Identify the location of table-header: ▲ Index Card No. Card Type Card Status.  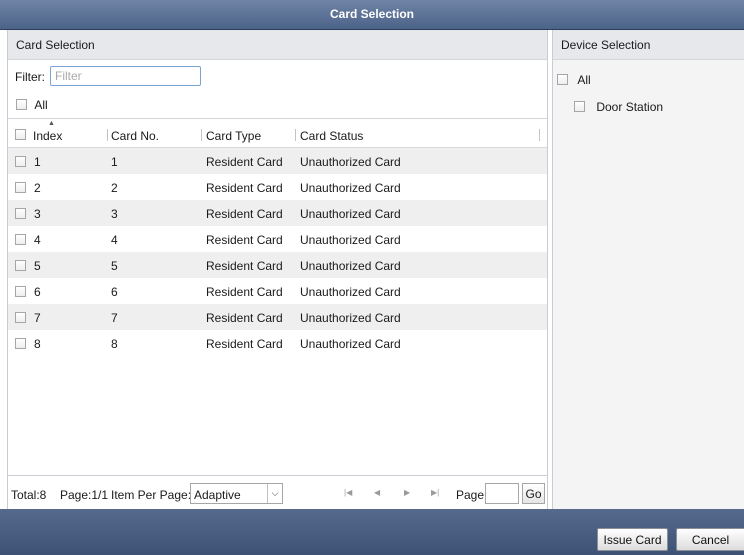
(277, 133).